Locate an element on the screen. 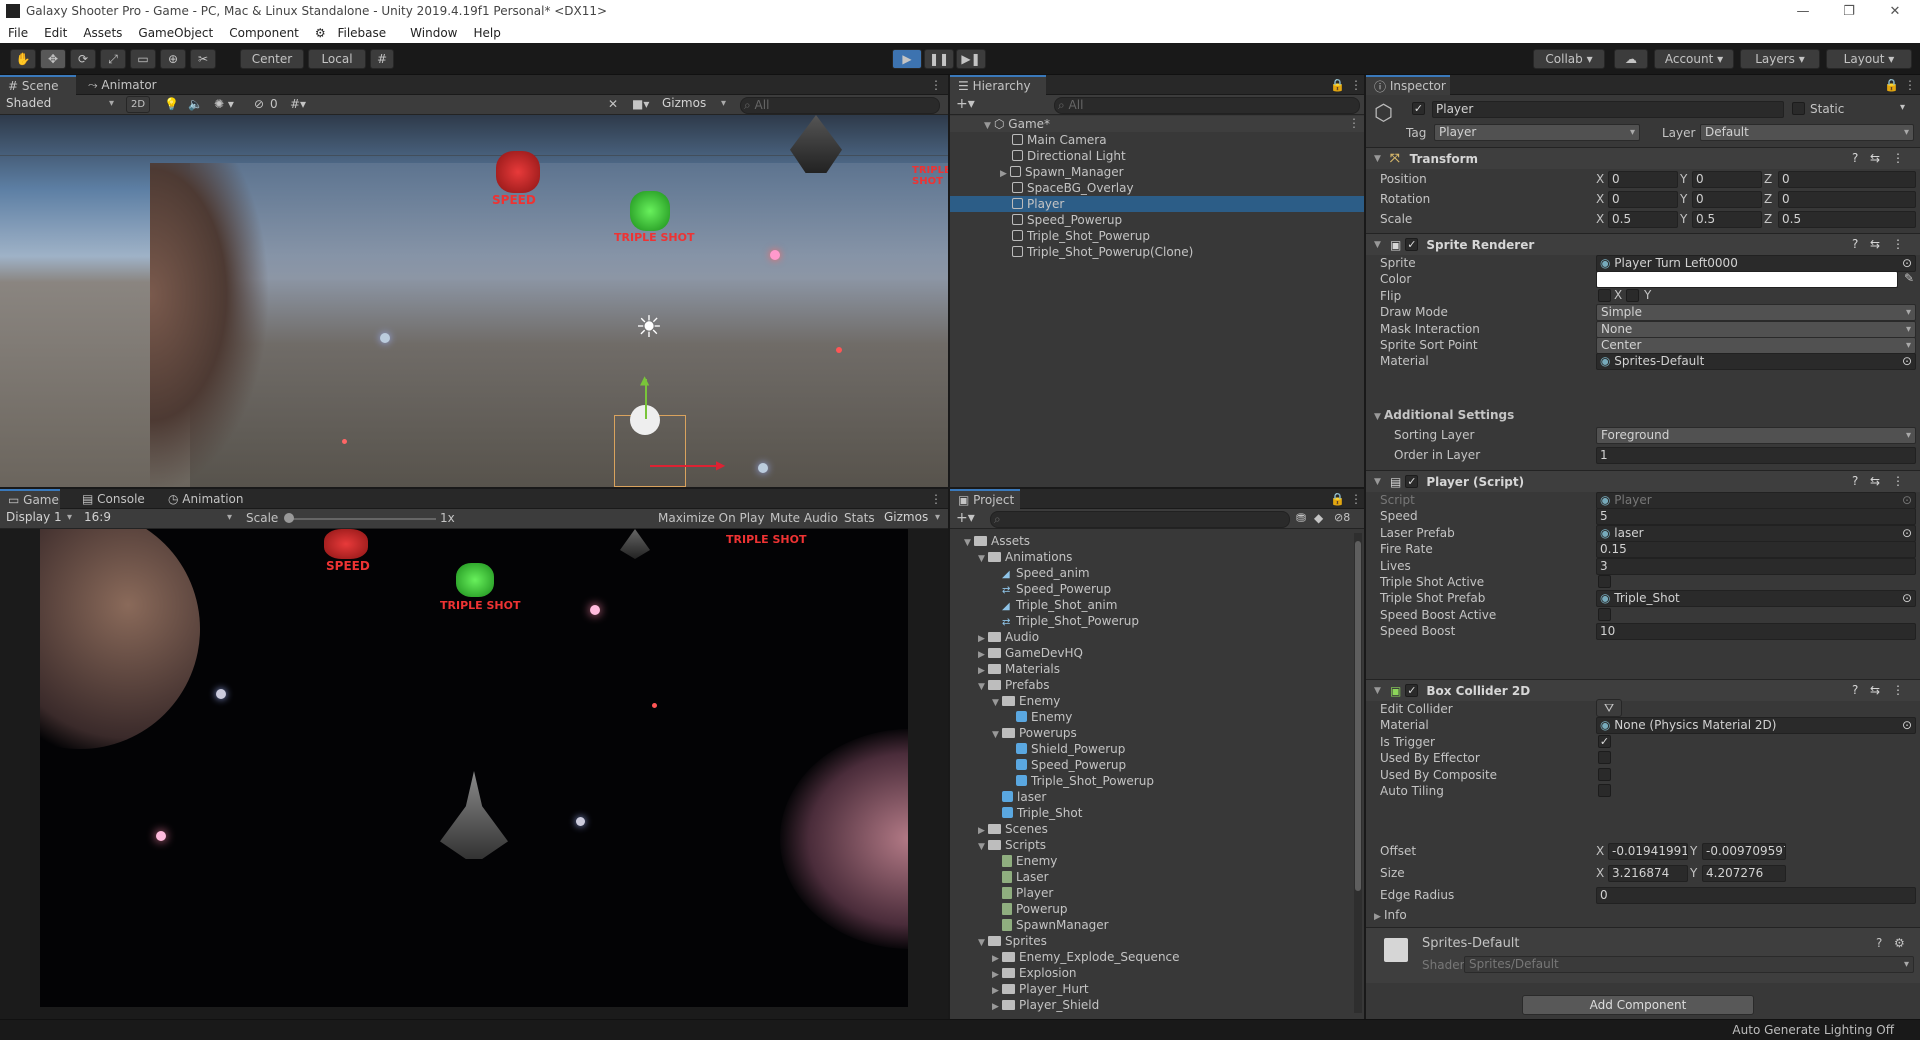  project-item: Laser is located at coordinates (1020, 877).